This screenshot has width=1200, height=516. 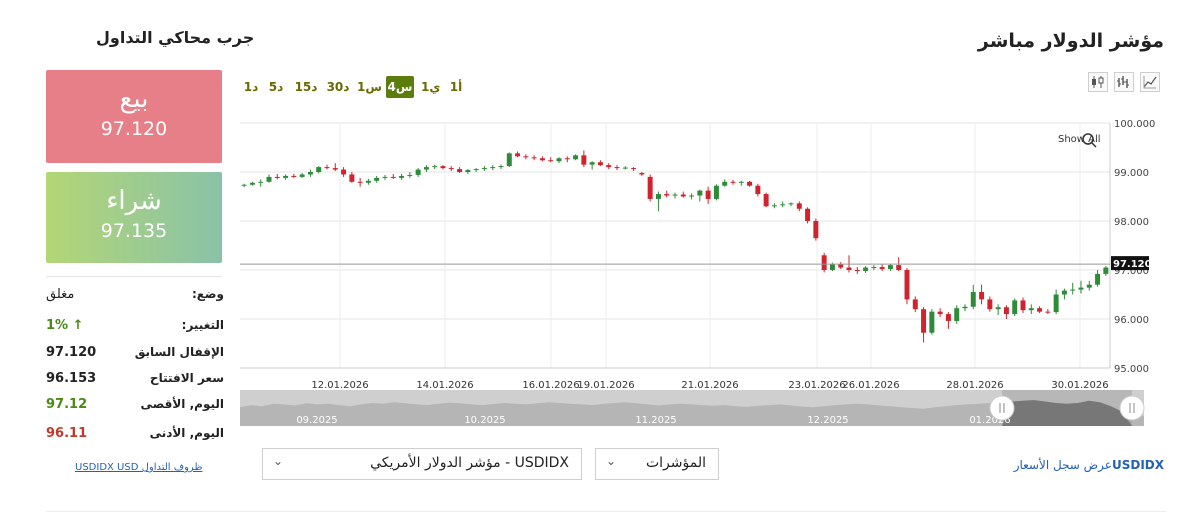 I want to click on tf-5-min: 5د, so click(x=276, y=87).